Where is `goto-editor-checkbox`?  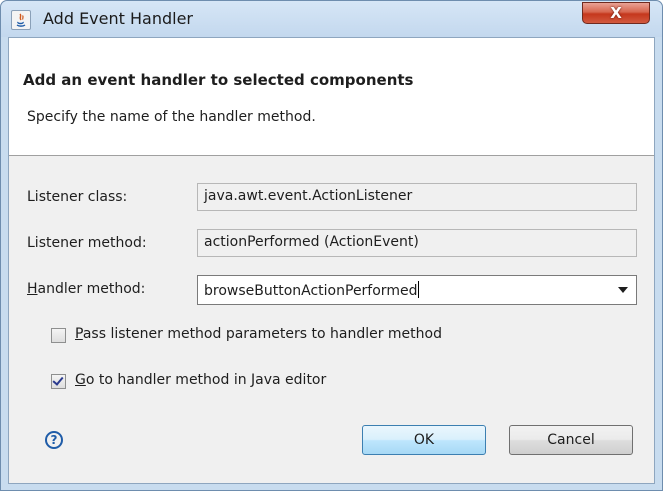
goto-editor-checkbox is located at coordinates (58, 381).